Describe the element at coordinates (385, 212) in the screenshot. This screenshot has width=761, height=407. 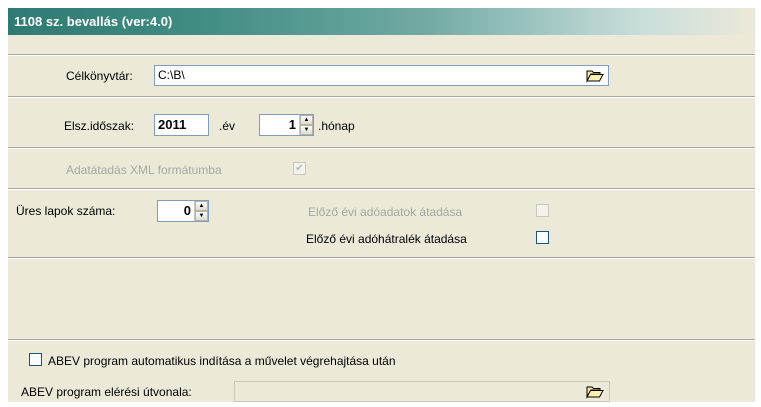
I see `prev-year-data-label: Előző évi adóadatok átadása` at that location.